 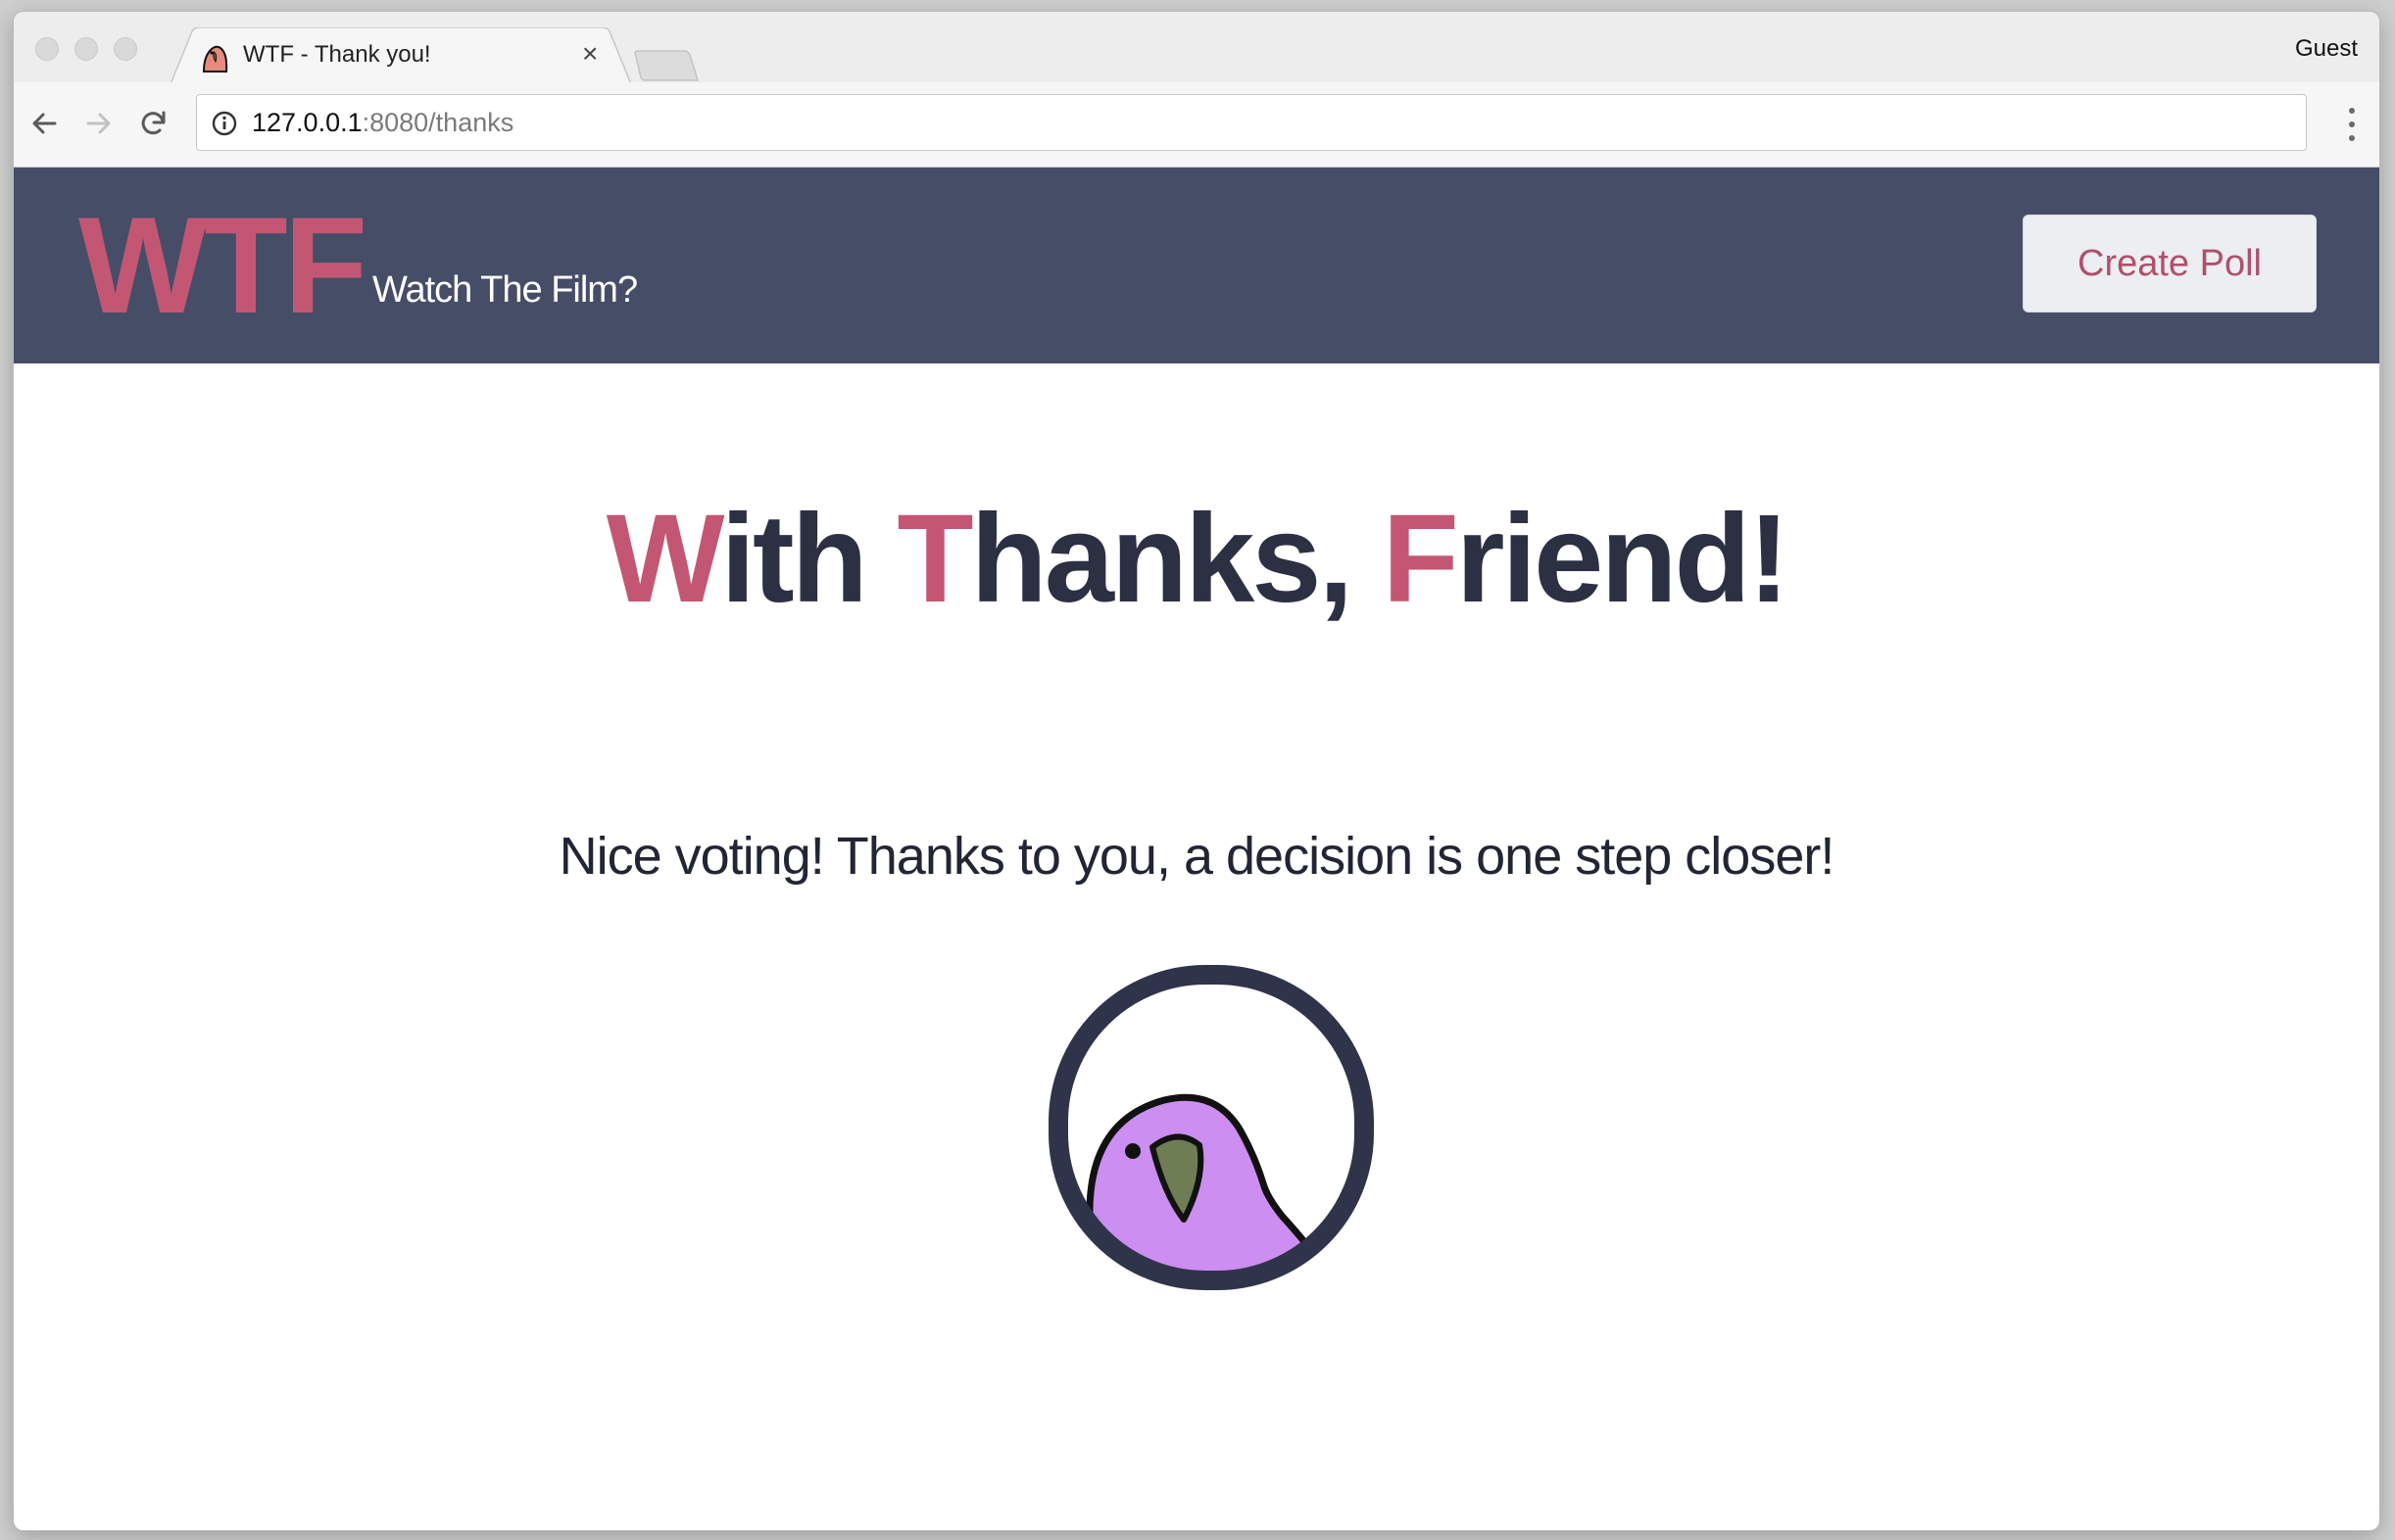 I want to click on address-bar: 127.0.0.1:8080/thanks, so click(x=1251, y=122).